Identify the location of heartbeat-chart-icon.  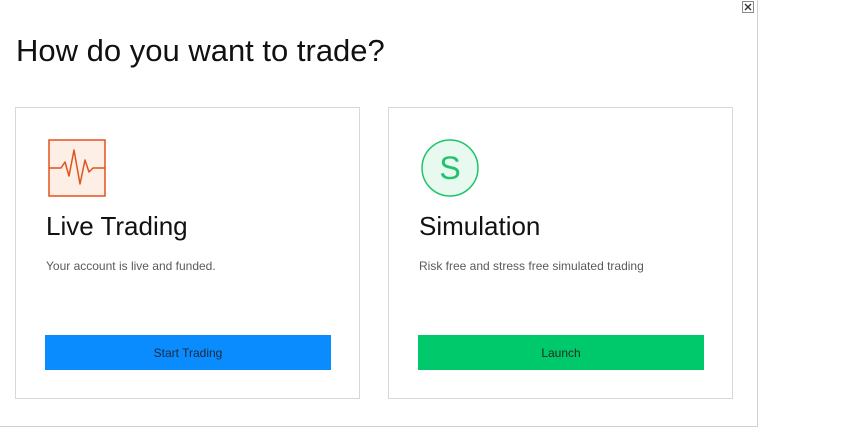
(77, 168).